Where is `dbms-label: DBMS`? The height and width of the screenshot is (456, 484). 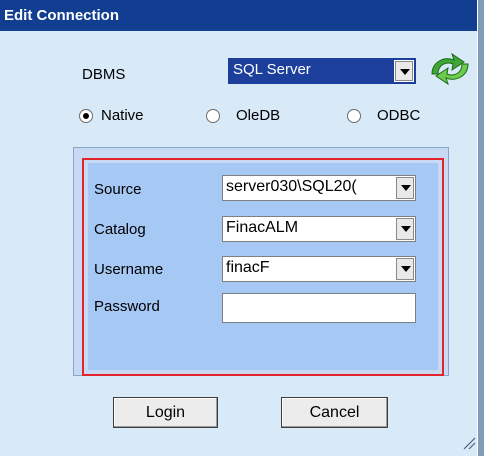
dbms-label: DBMS is located at coordinates (104, 74).